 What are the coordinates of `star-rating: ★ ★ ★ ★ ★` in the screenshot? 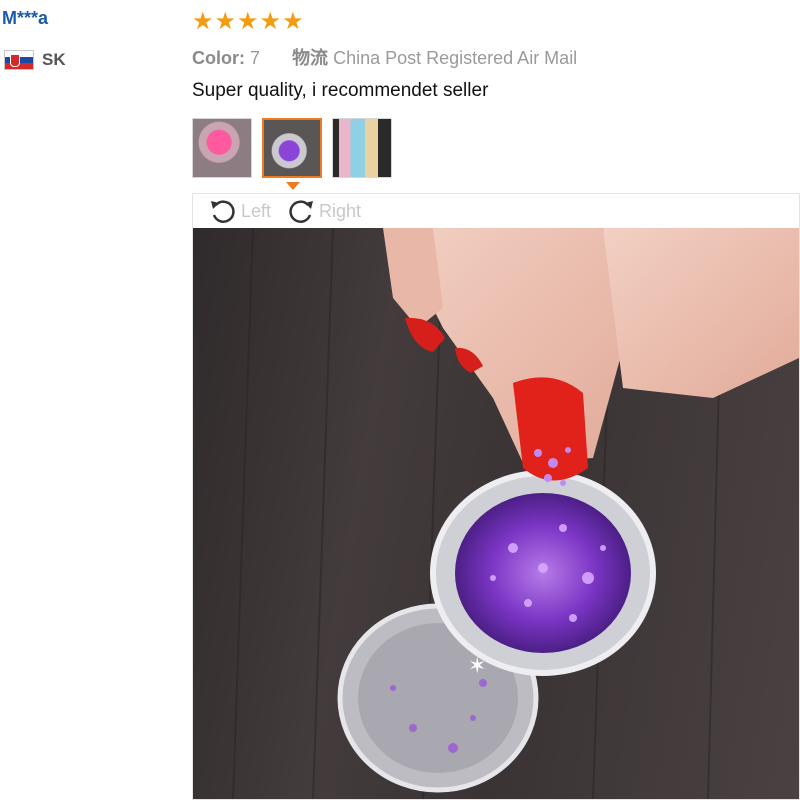 It's located at (248, 22).